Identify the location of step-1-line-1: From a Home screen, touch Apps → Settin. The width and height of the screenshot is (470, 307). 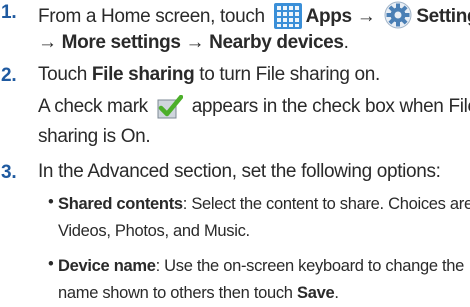
(254, 18).